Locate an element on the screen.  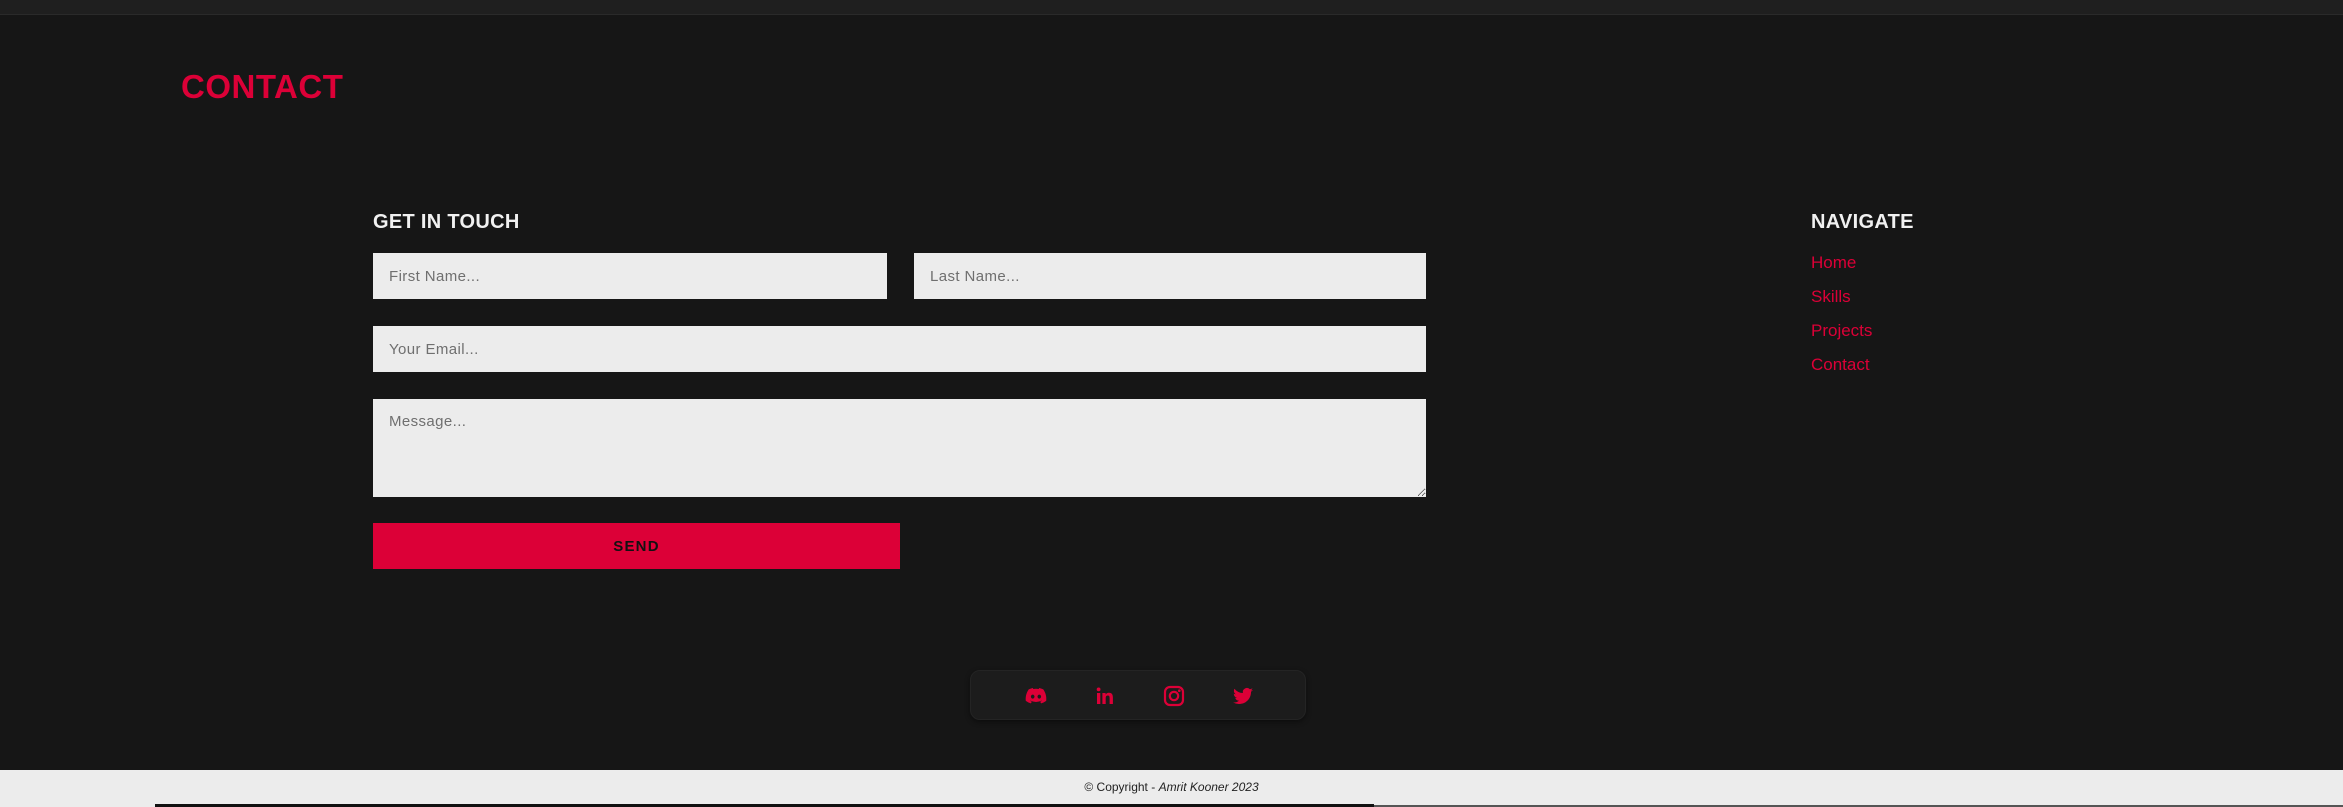
nav-link-home: Home is located at coordinates (1833, 262).